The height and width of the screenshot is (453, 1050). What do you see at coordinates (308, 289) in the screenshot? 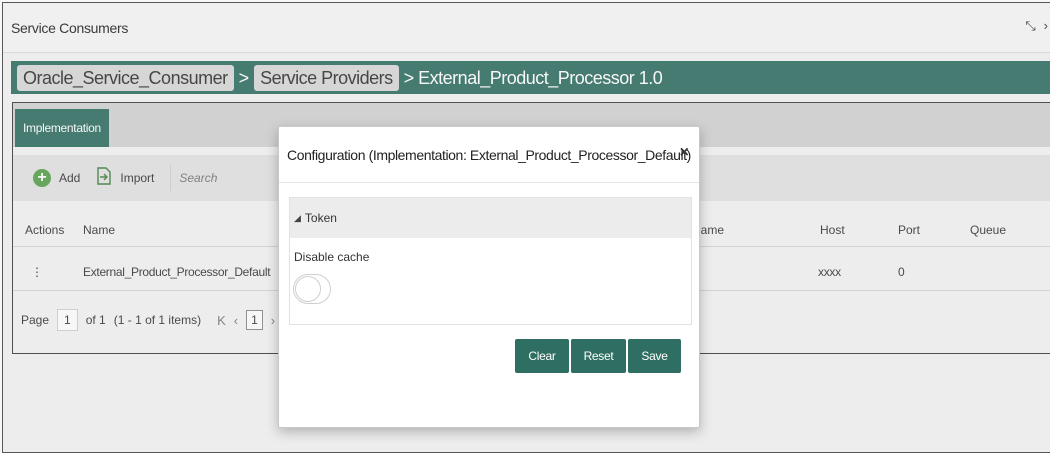
I see `toggle-knob` at bounding box center [308, 289].